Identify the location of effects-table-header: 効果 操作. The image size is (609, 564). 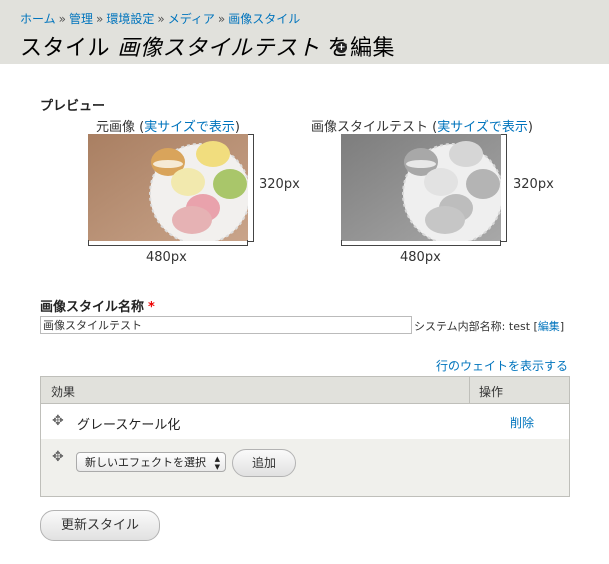
(305, 390).